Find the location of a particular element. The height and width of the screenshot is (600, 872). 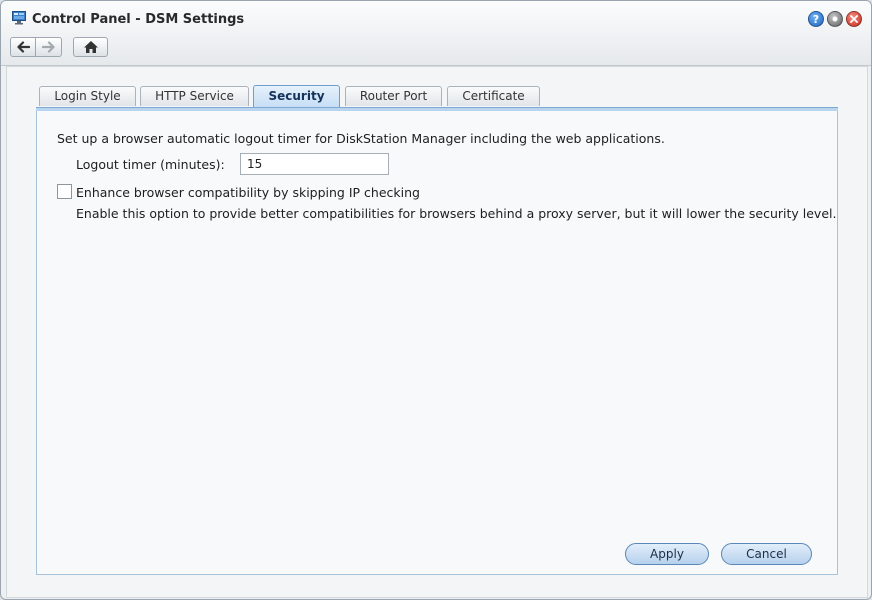

minimize-icon is located at coordinates (835, 19).